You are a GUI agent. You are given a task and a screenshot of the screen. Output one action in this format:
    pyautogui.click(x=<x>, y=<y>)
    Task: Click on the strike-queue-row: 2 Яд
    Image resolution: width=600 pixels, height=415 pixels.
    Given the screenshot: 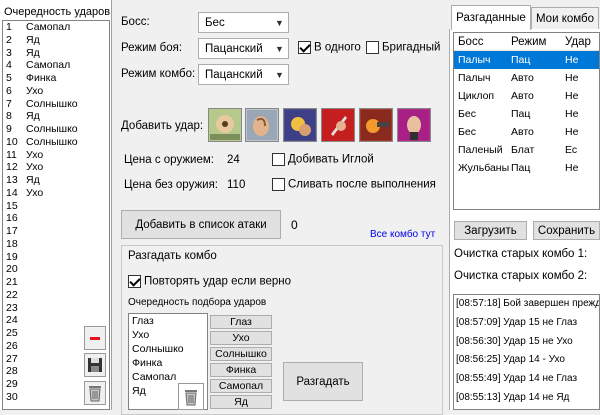 What is the action you would take?
    pyautogui.click(x=56, y=40)
    